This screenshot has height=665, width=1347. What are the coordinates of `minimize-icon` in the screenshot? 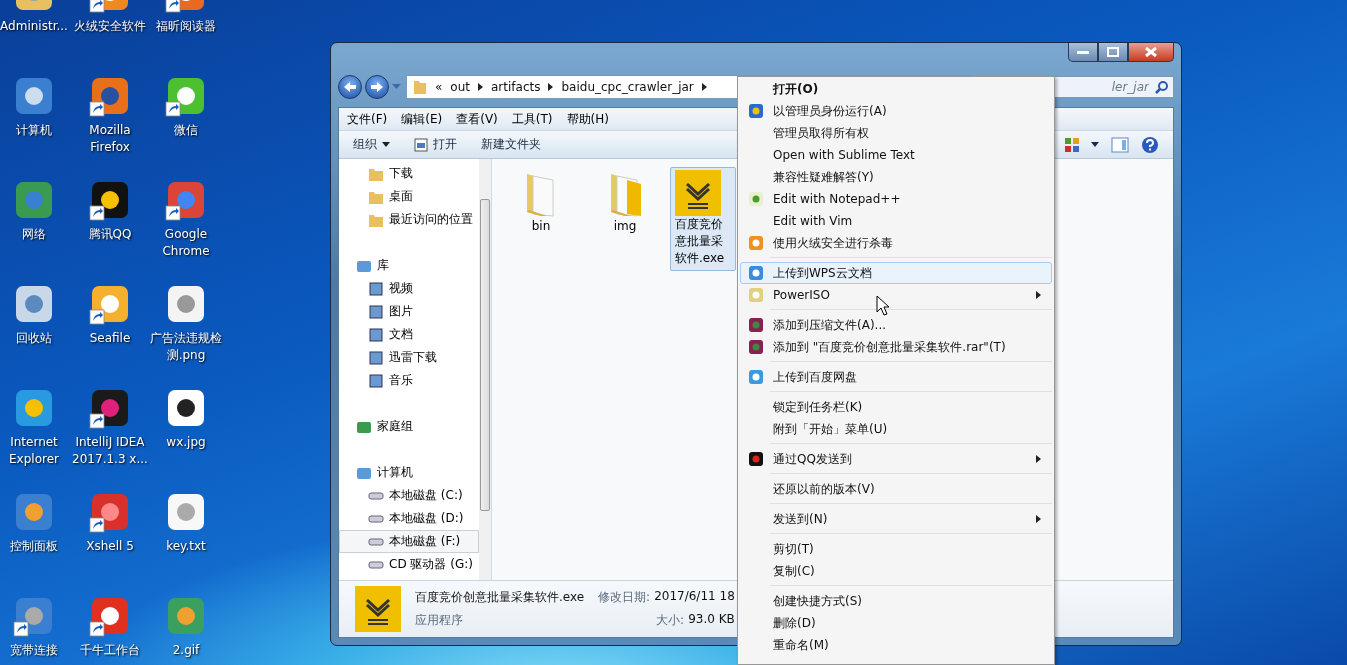 It's located at (1083, 52).